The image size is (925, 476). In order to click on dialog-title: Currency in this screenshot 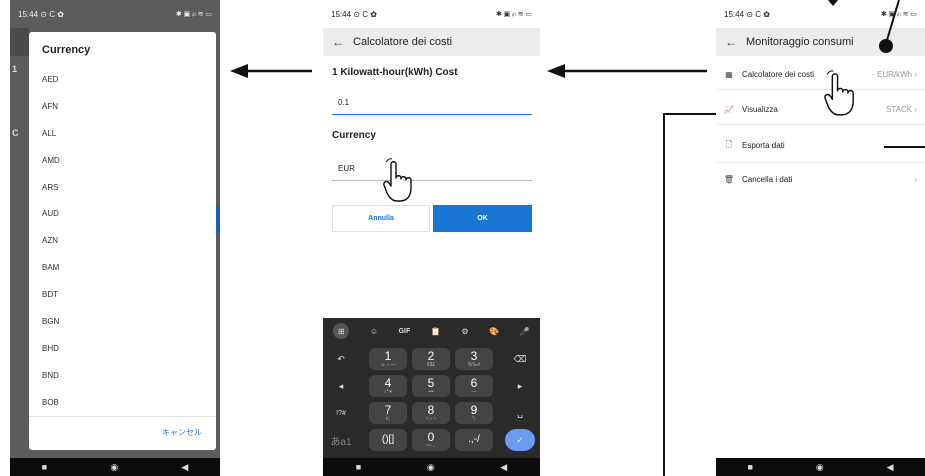, I will do `click(66, 50)`.